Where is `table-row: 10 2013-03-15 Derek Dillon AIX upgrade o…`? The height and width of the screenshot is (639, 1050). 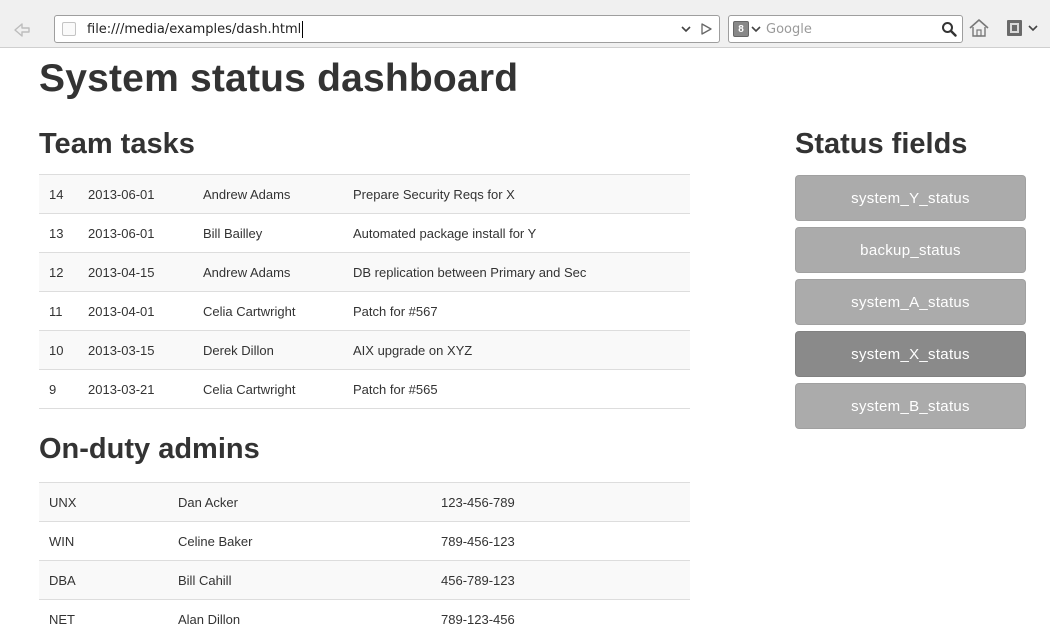 table-row: 10 2013-03-15 Derek Dillon AIX upgrade o… is located at coordinates (364, 350).